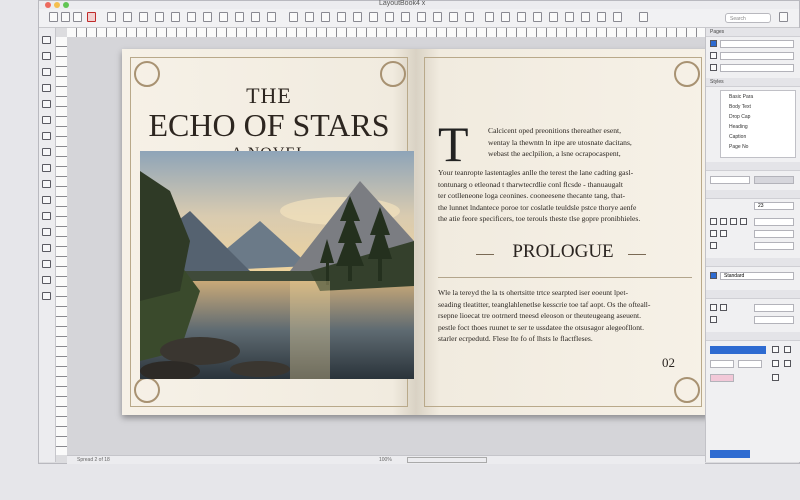 This screenshot has width=800, height=500. I want to click on anchor-icon, so click(389, 17).